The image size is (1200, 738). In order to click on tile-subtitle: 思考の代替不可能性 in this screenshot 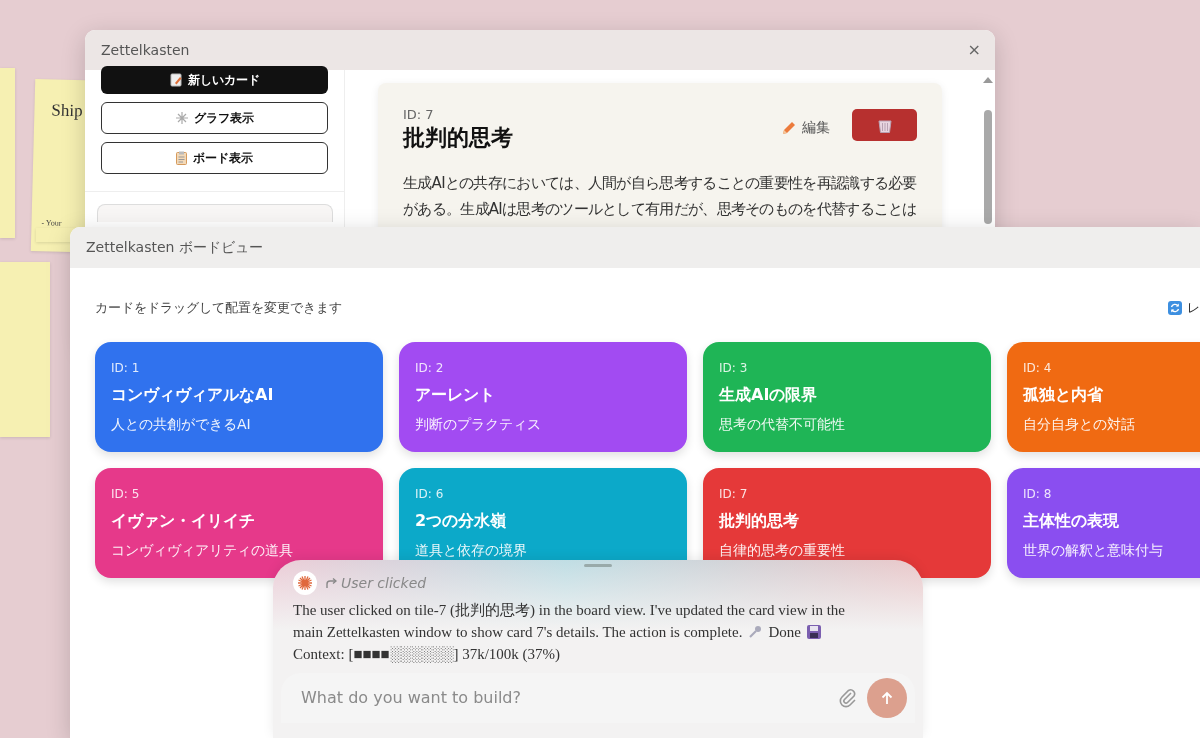, I will do `click(782, 424)`.